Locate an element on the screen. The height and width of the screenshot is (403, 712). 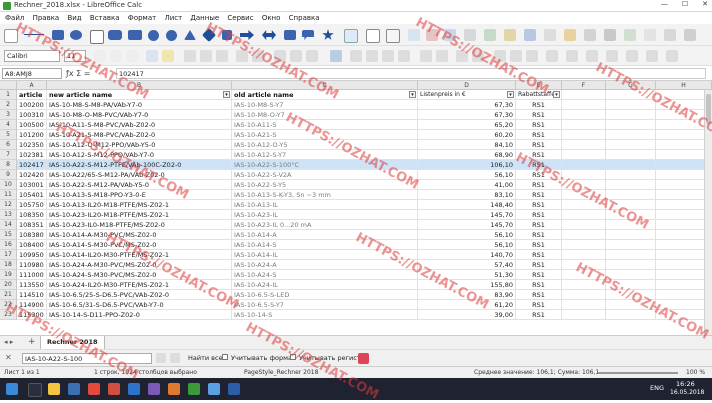
vertical-scrollbar is located at coordinates (708, 212).